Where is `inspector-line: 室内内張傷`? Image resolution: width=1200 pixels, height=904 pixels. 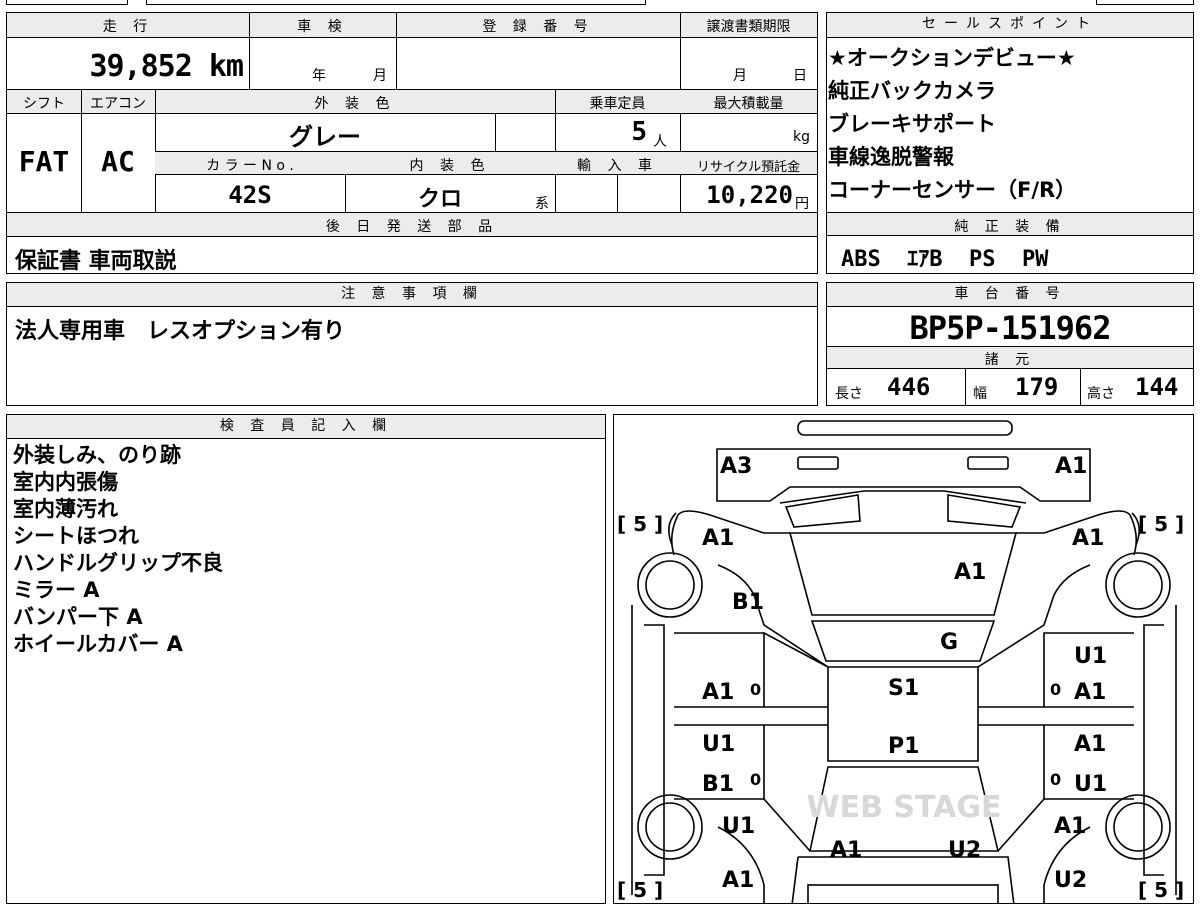 inspector-line: 室内内張傷 is located at coordinates (65, 482).